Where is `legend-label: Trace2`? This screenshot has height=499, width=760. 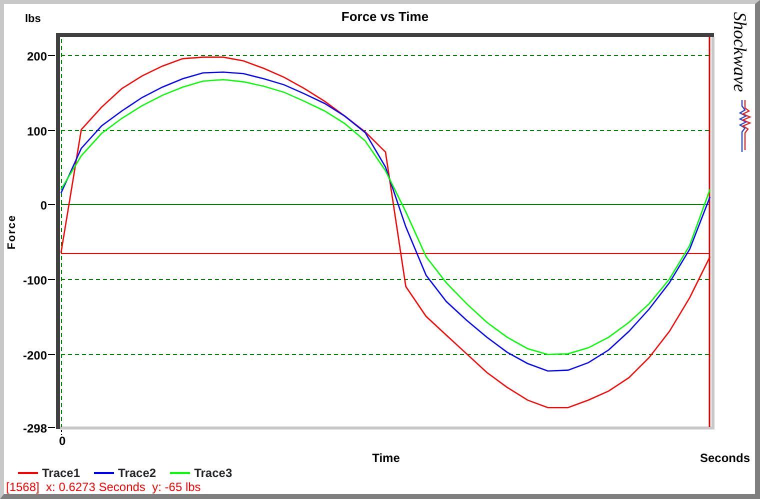 legend-label: Trace2 is located at coordinates (137, 473).